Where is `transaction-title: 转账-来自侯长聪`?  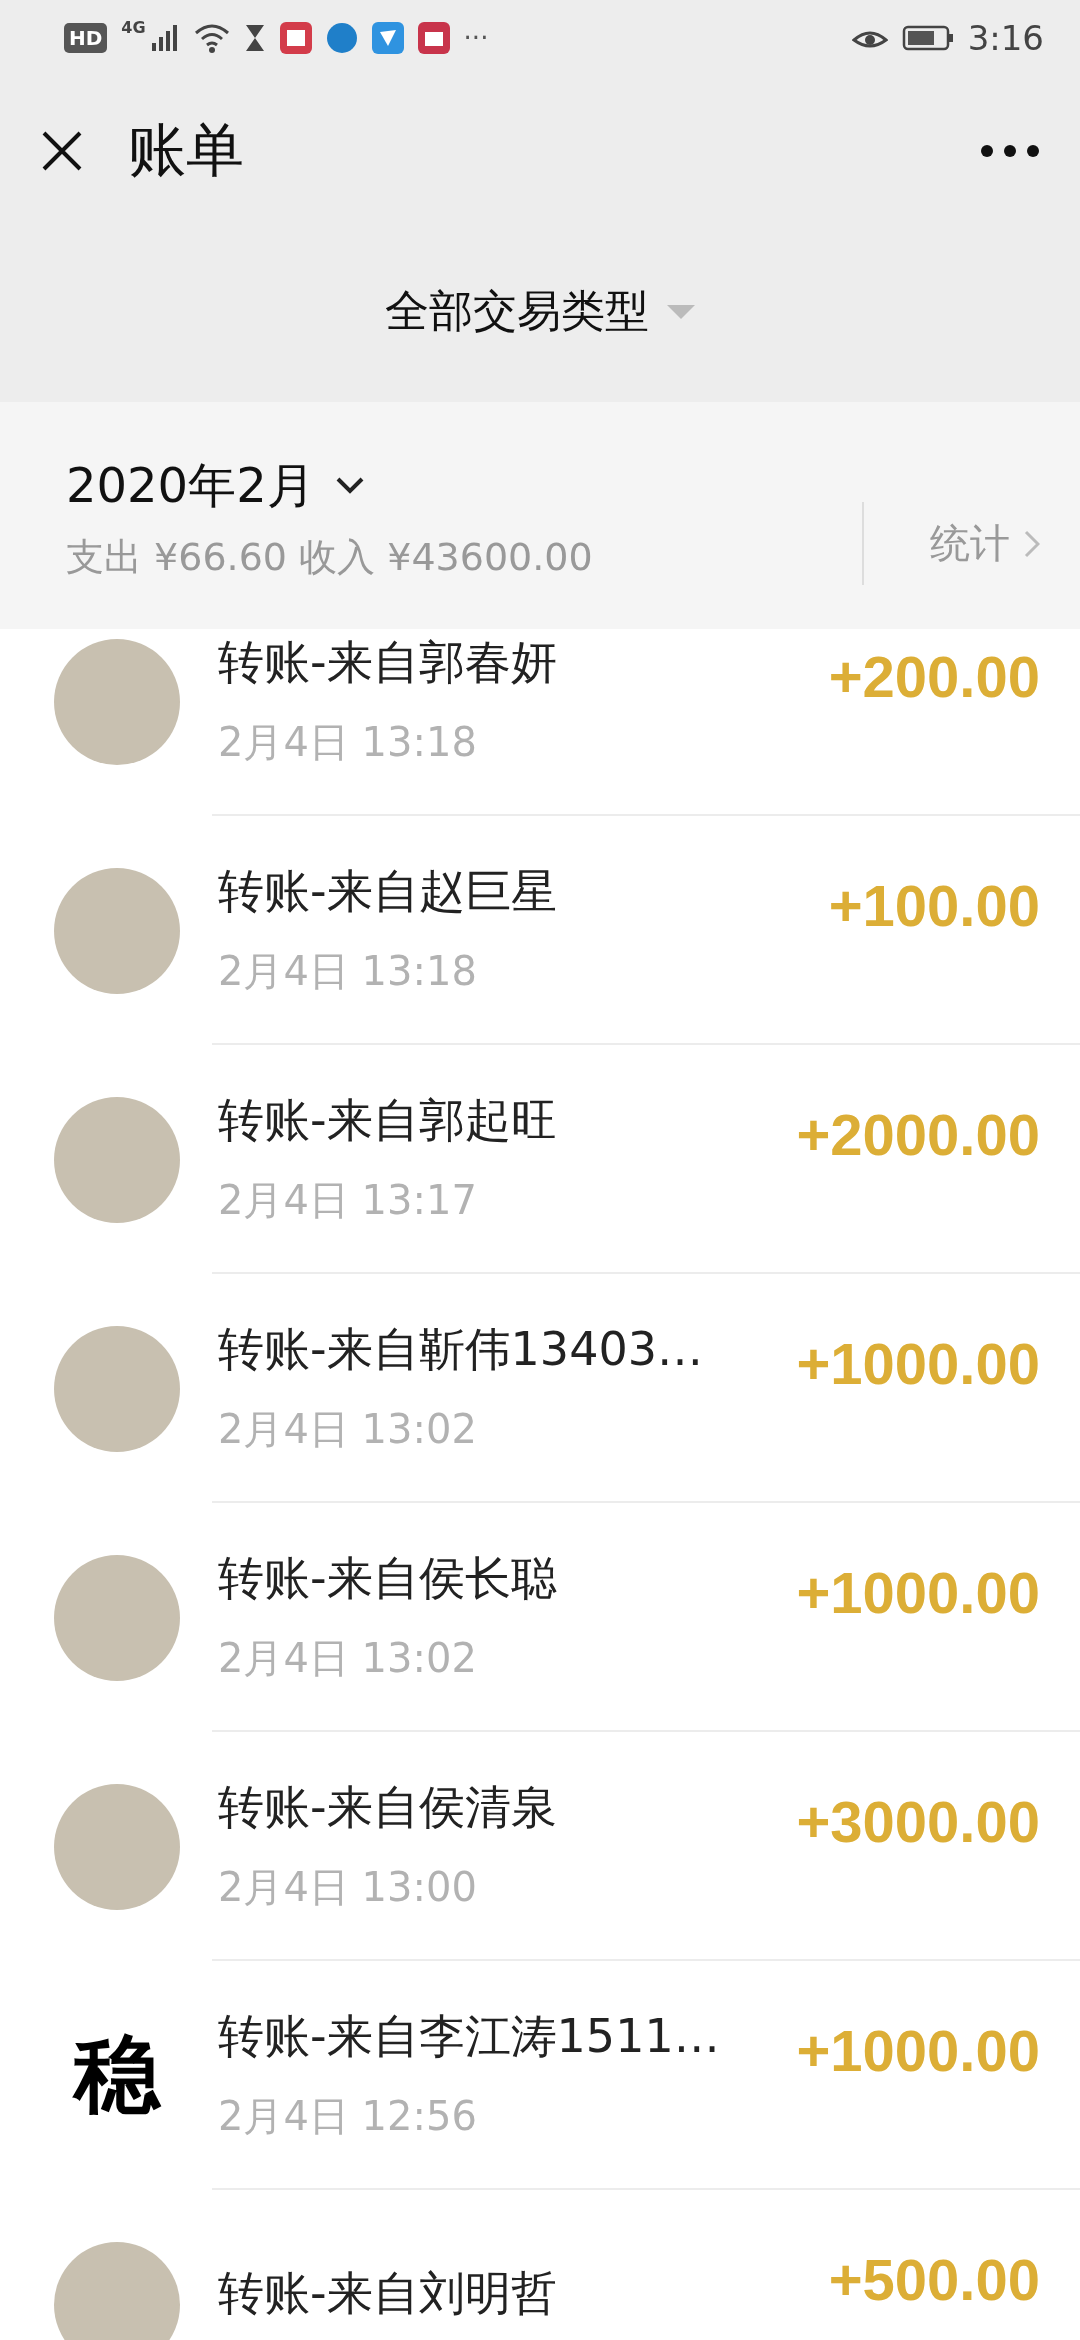
transaction-title: 转账-来自侯长聪 is located at coordinates (388, 1579).